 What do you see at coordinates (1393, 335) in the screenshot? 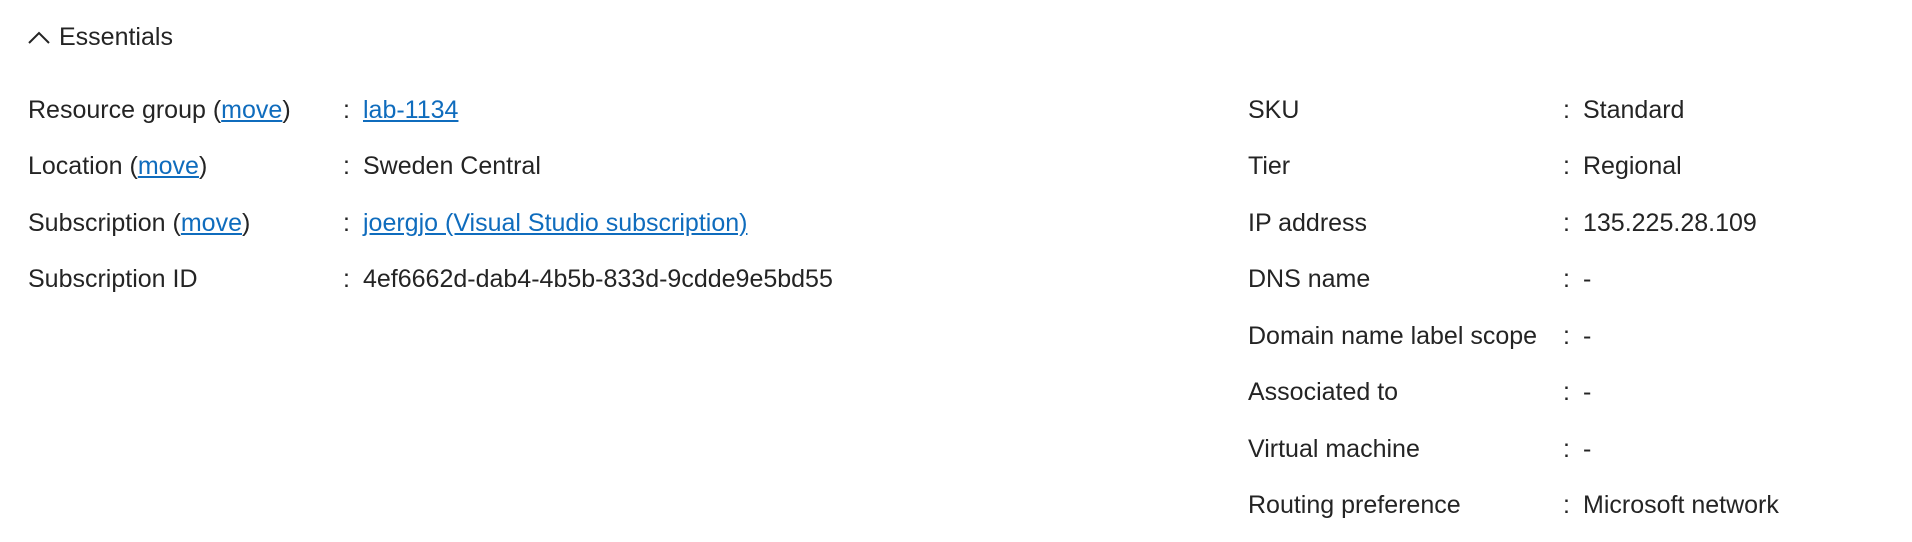
I see `domain-name-label-scope-label: Domain name label scope` at bounding box center [1393, 335].